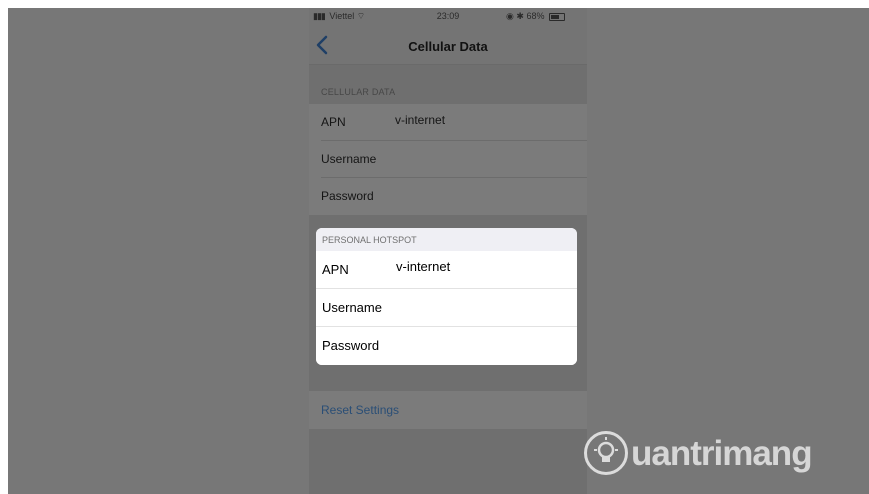  What do you see at coordinates (448, 17) in the screenshot?
I see `status-bar: ▮▮▮ Viettel ⌔ 23:09 ◉ ✱ 68%` at bounding box center [448, 17].